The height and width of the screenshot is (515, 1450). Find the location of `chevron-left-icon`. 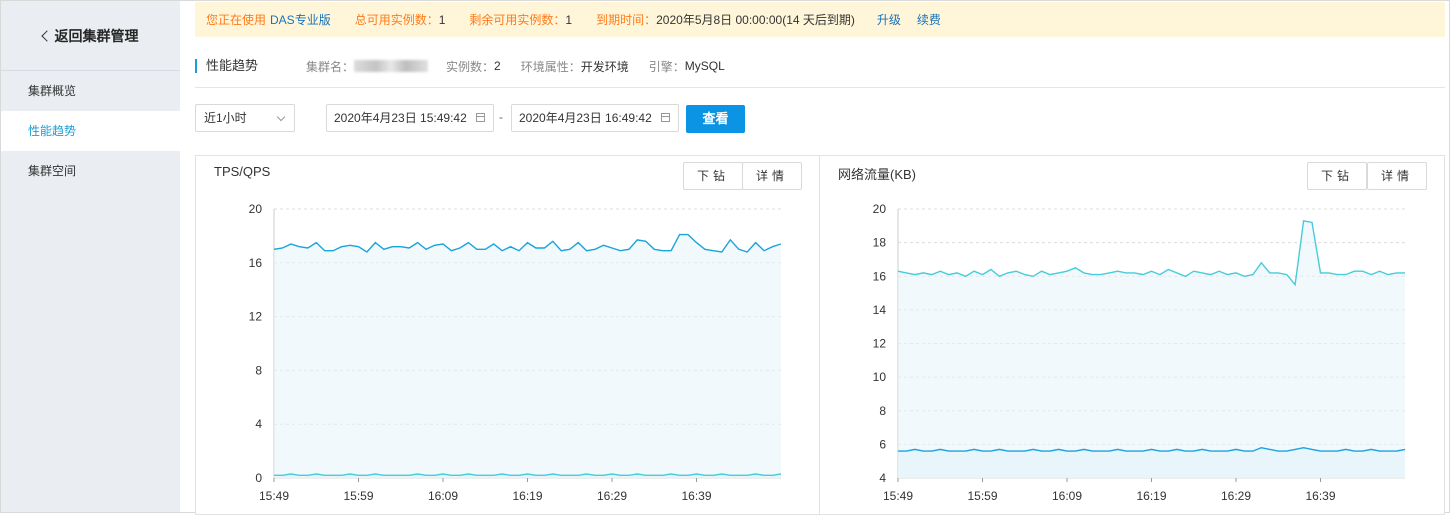

chevron-left-icon is located at coordinates (46, 35).